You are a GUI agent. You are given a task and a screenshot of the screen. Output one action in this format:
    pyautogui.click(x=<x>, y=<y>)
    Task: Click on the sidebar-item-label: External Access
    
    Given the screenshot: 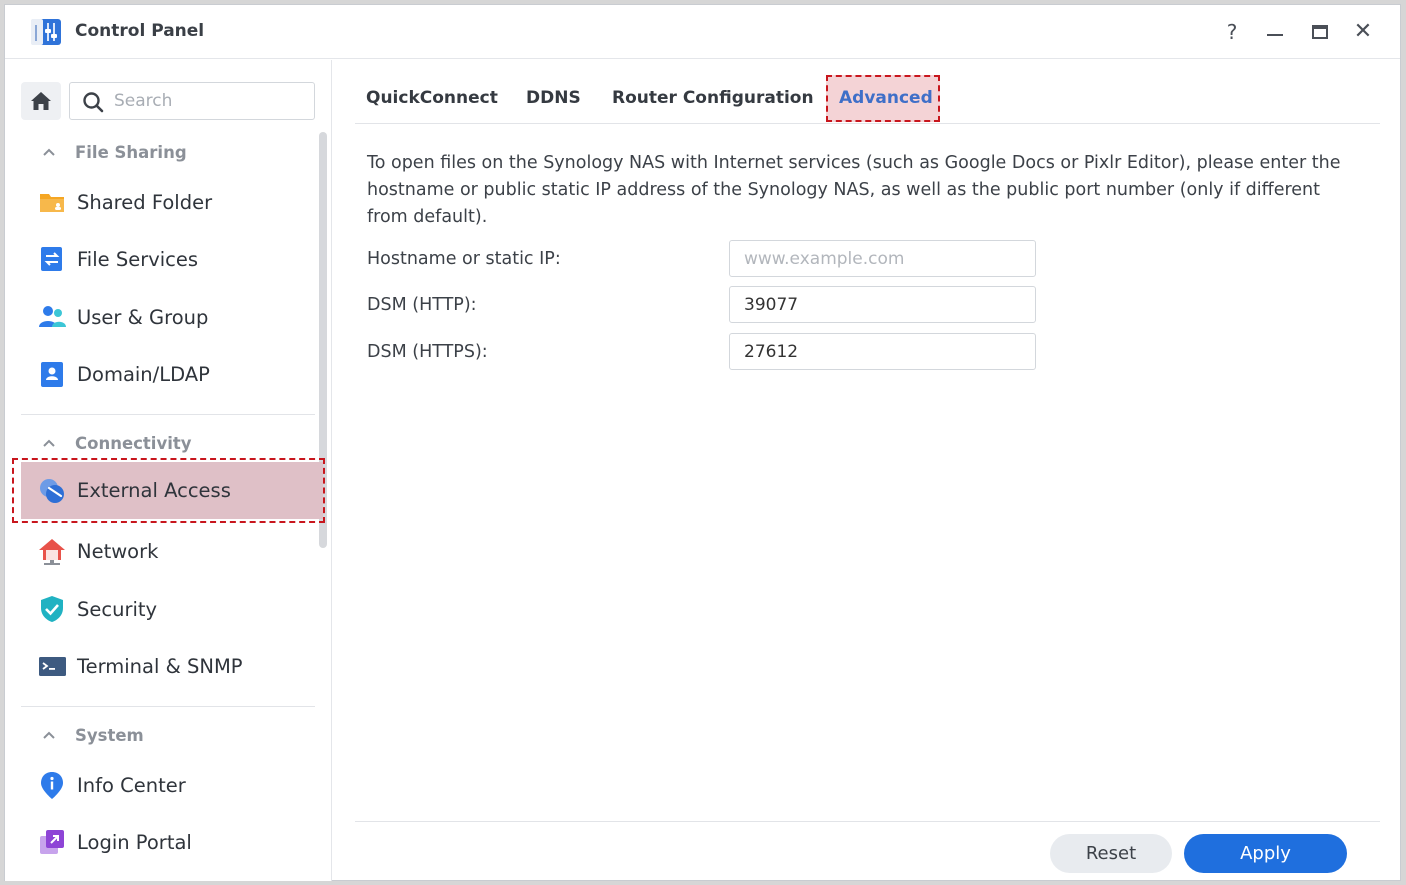 What is the action you would take?
    pyautogui.click(x=154, y=490)
    